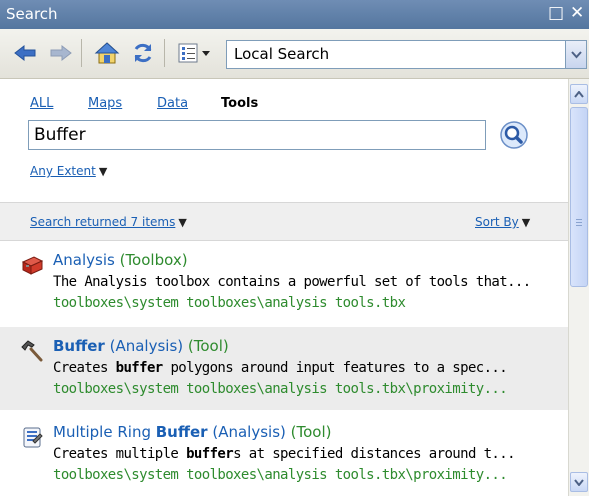 Image resolution: width=589 pixels, height=496 pixels. Describe the element at coordinates (84, 368) in the screenshot. I see `result-description-text: Creates` at that location.